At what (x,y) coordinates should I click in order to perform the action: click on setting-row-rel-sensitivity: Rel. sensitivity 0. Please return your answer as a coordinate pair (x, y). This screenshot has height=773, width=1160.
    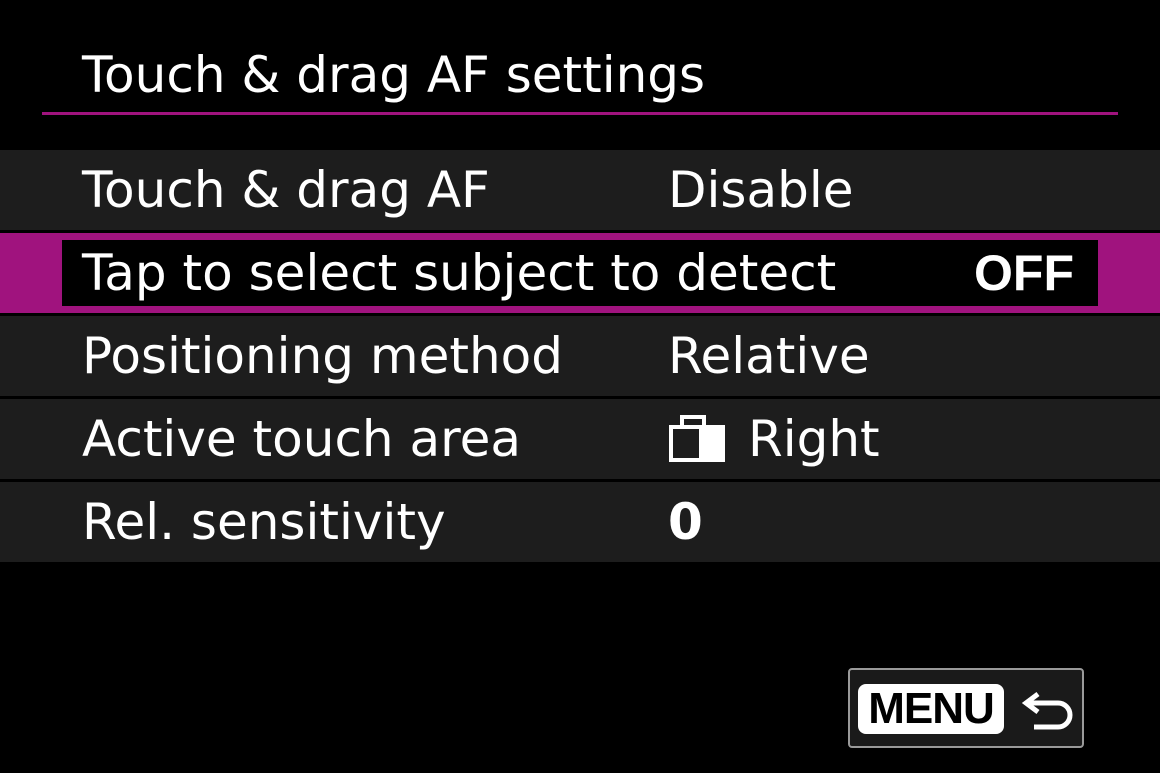
    Looking at the image, I should click on (580, 522).